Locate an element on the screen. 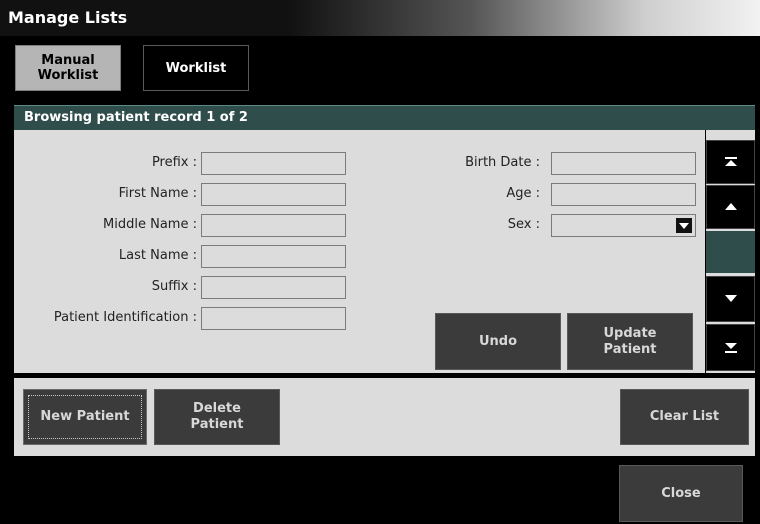  first-name-field is located at coordinates (273, 194).